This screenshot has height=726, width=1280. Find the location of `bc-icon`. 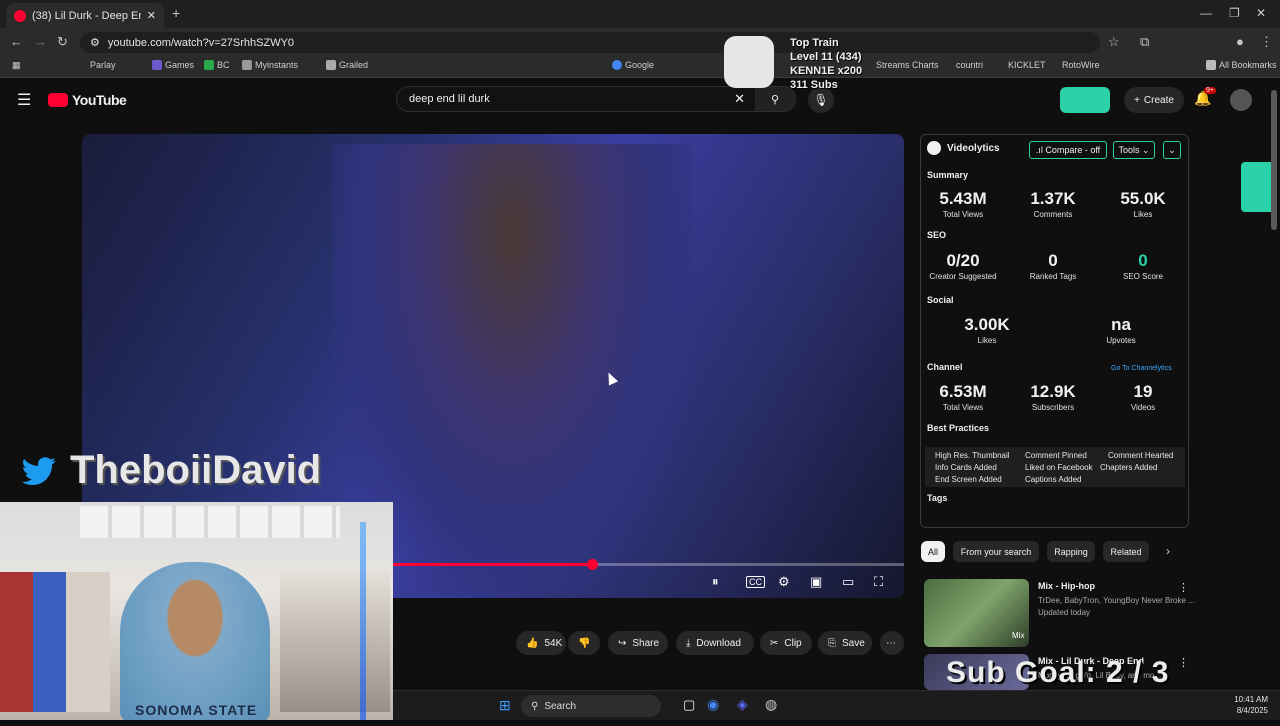

bc-icon is located at coordinates (209, 65).